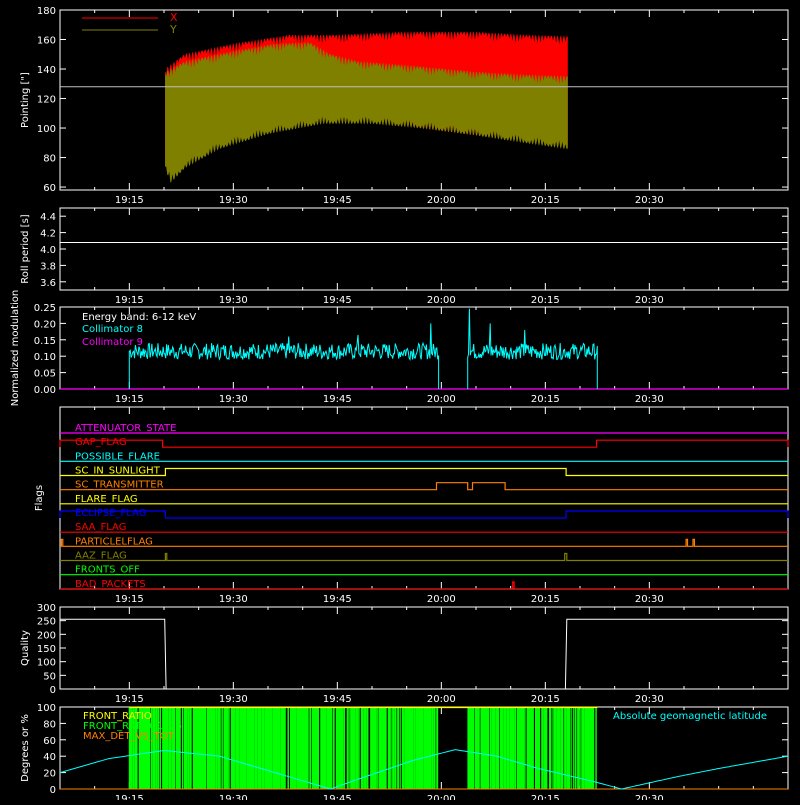 This screenshot has height=805, width=800. Describe the element at coordinates (101, 556) in the screenshot. I see `flag-label: AAZ_FLAG` at that location.